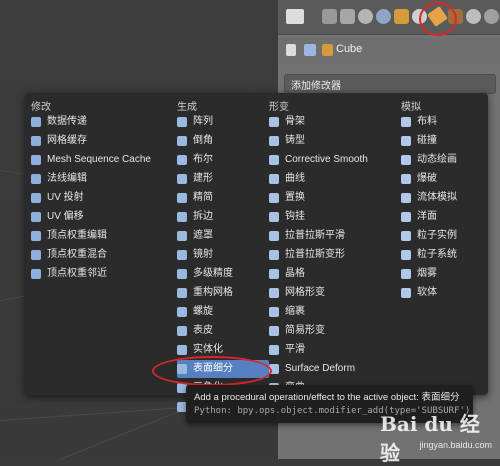  I want to click on menu-item: 平滑, so click(334, 350).